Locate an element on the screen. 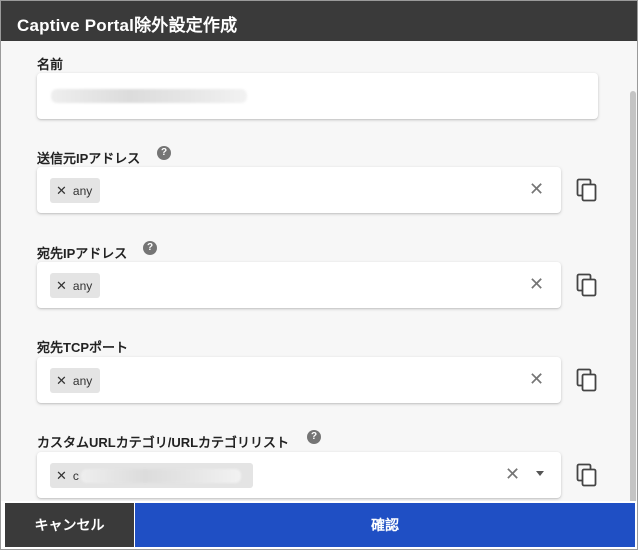  confirm-button: 確認 is located at coordinates (385, 525).